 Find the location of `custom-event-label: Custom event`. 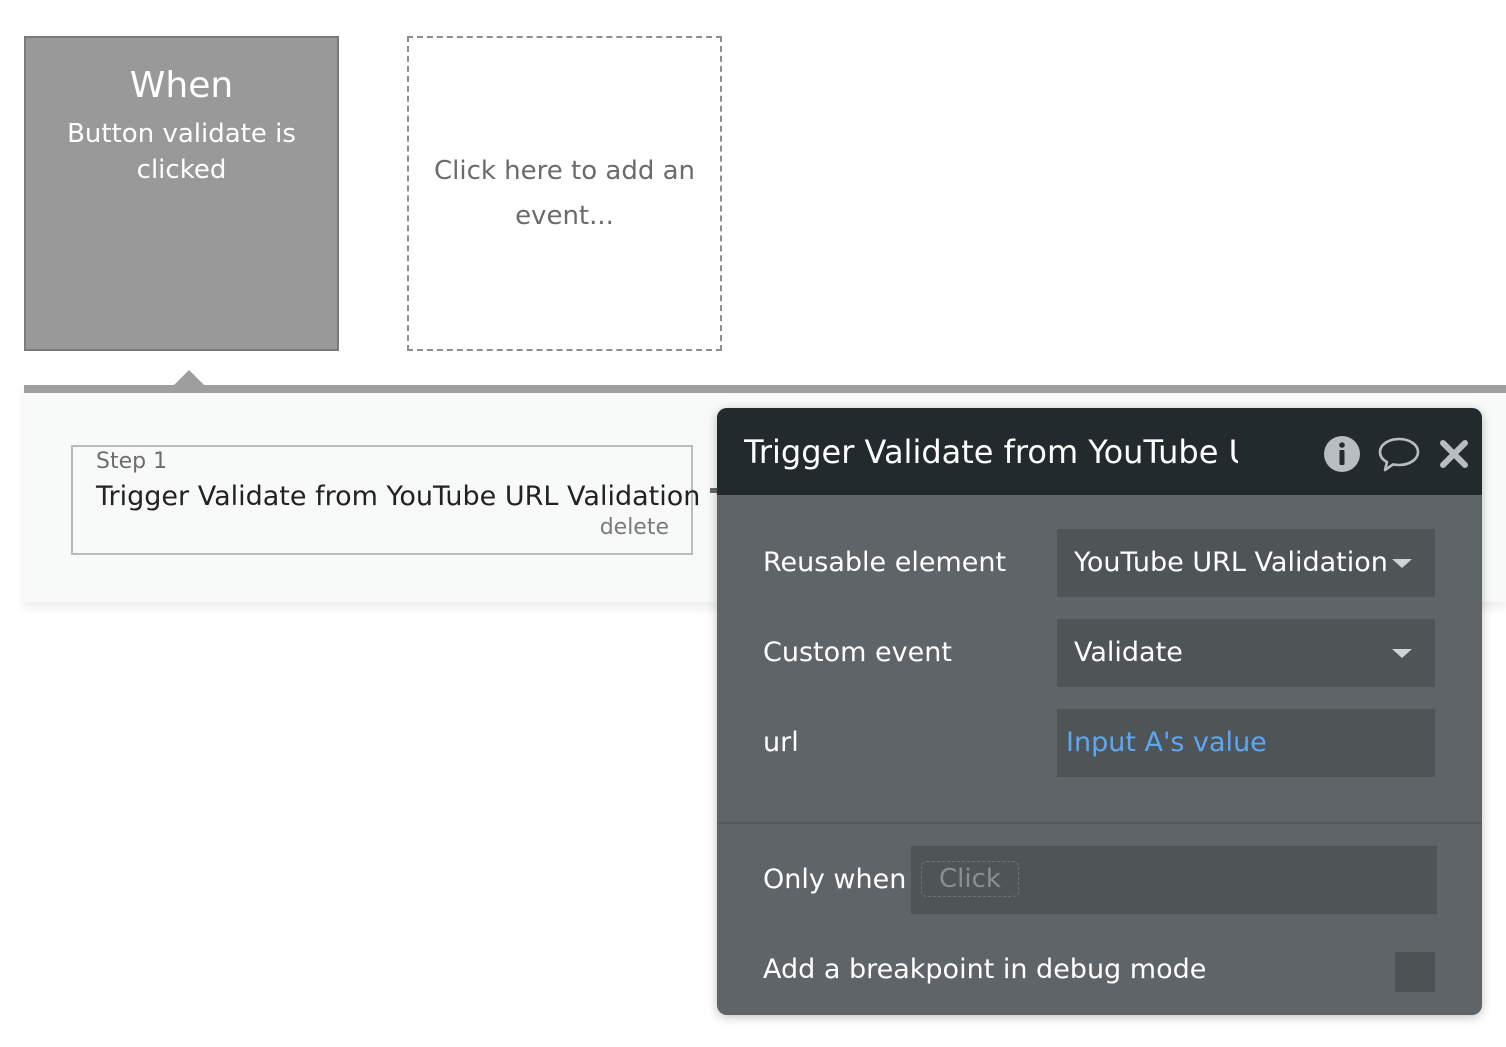

custom-event-label: Custom event is located at coordinates (857, 652).